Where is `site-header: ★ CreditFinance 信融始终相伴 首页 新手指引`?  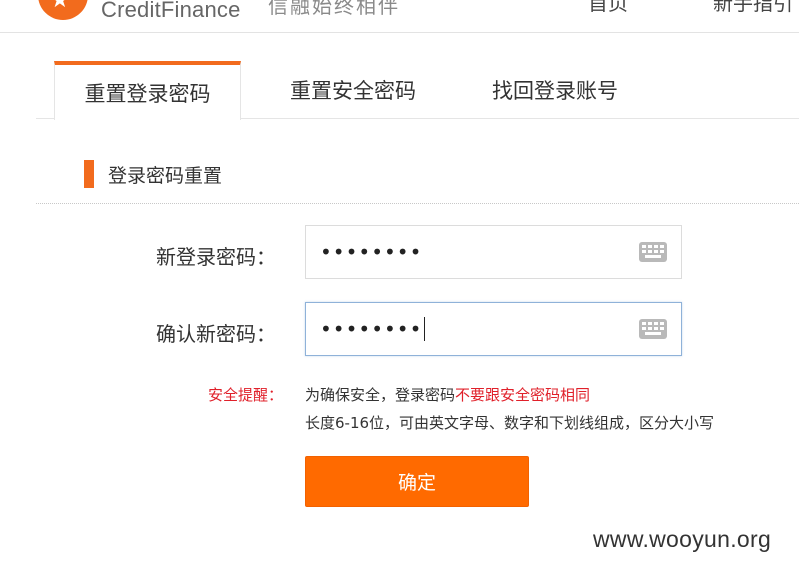
site-header: ★ CreditFinance 信融始终相伴 首页 新手指引 is located at coordinates (399, 16).